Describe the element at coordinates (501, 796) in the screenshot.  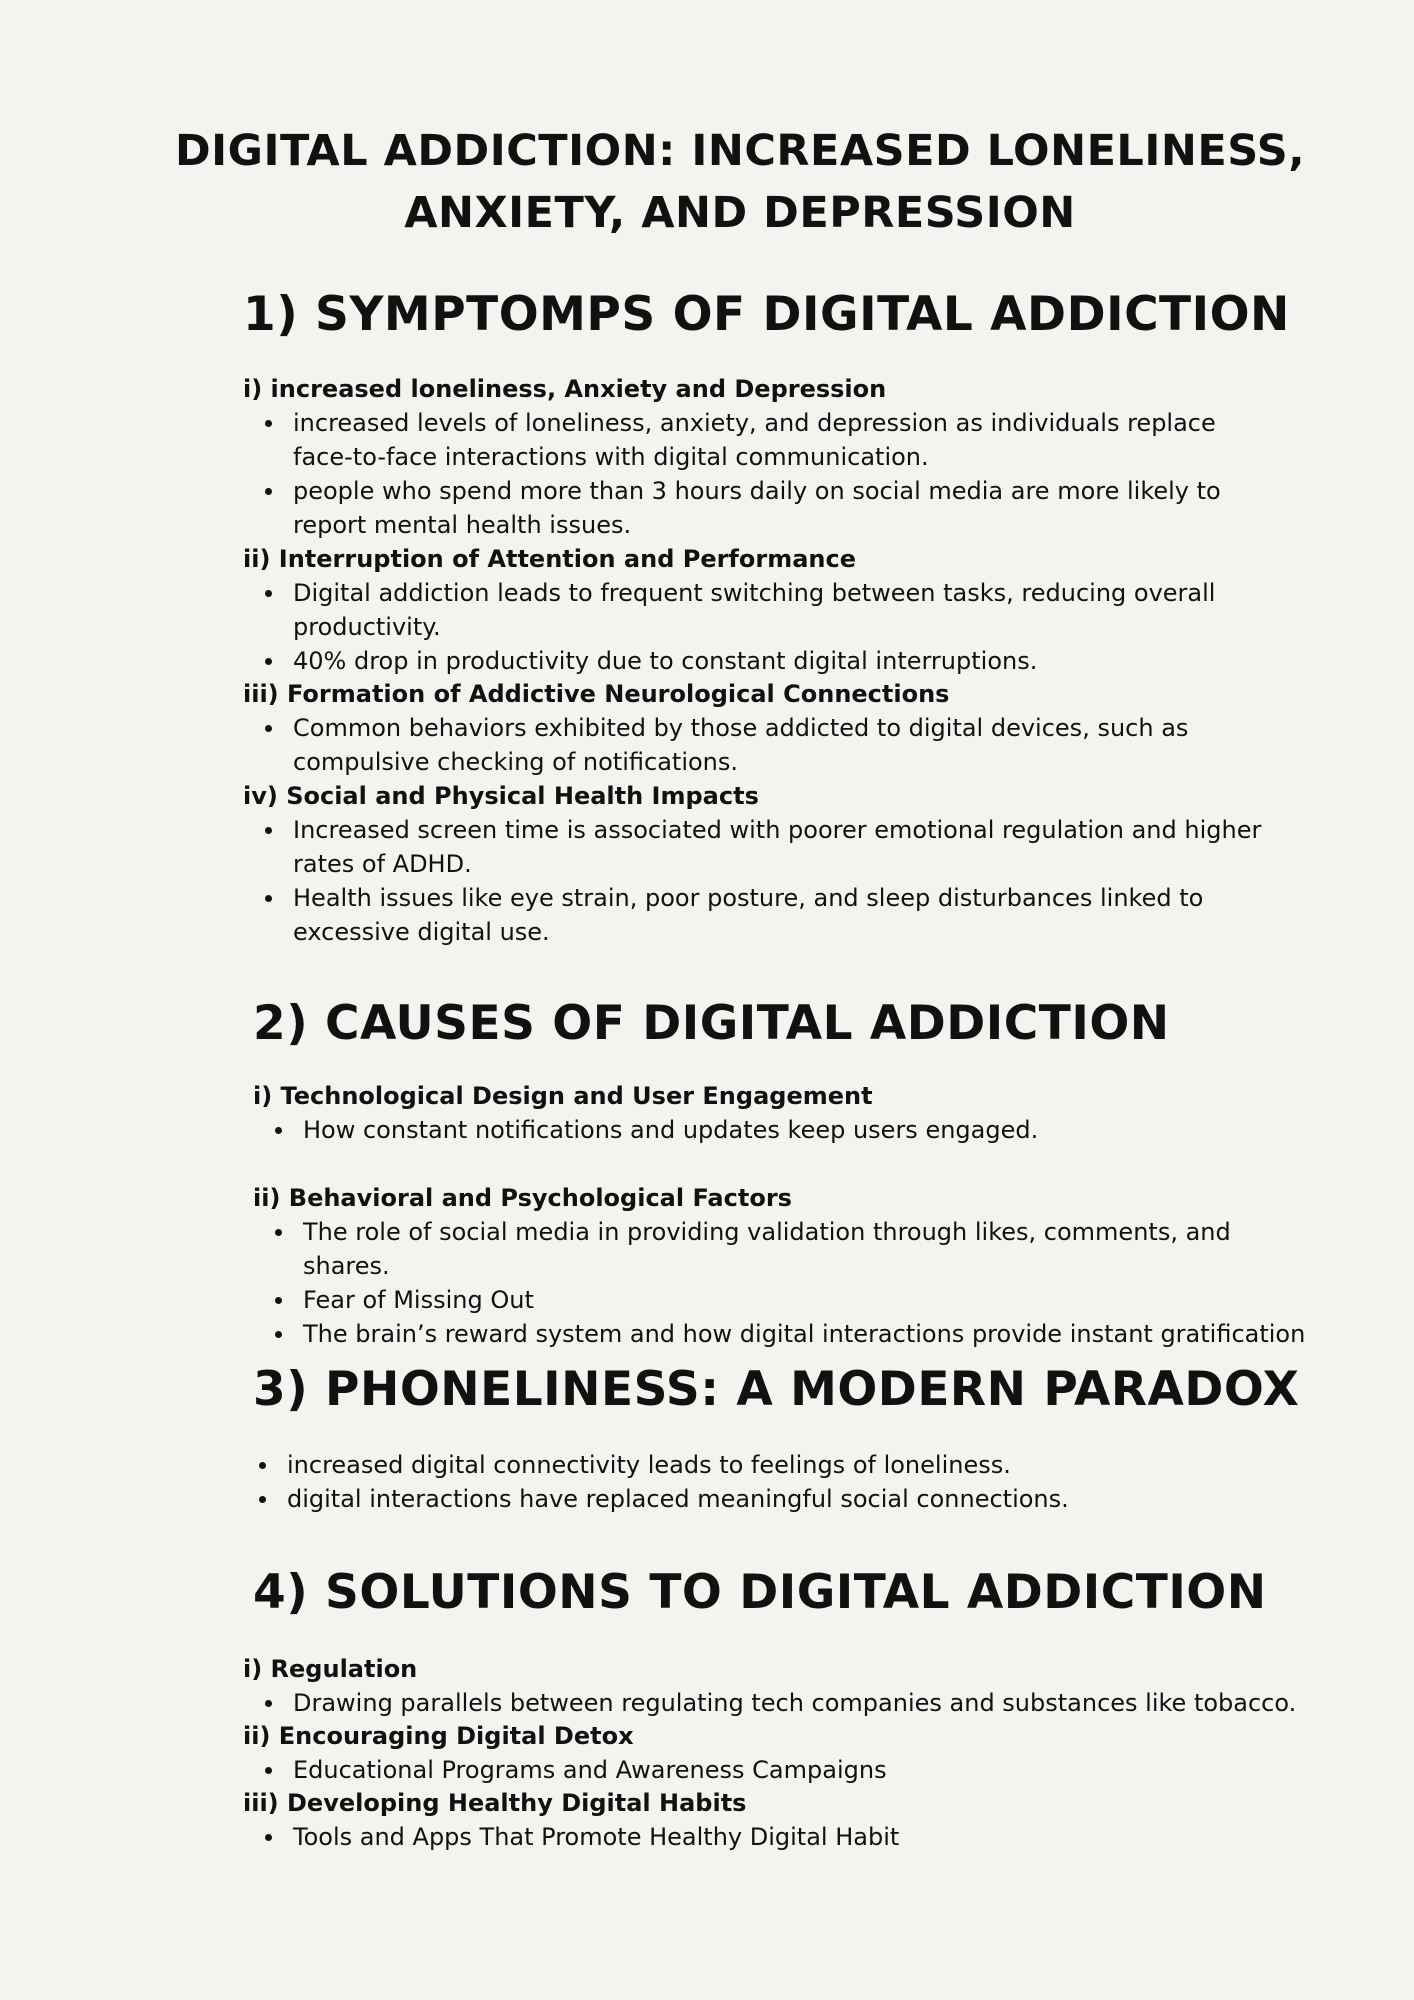
I see `subsection-title: iv) Social and Physical Health Impacts` at that location.